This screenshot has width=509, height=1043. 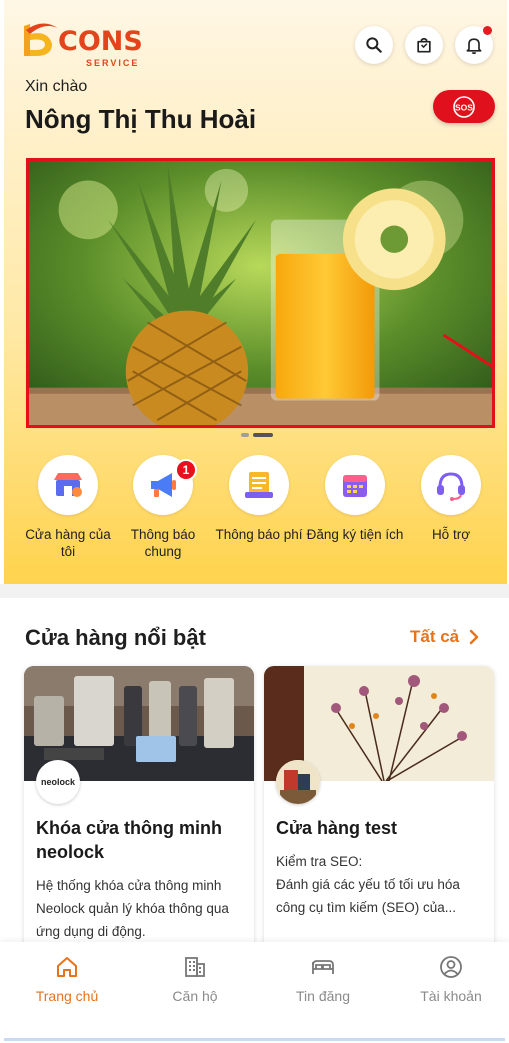 What do you see at coordinates (163, 543) in the screenshot?
I see `shortcut-label: Thông báo chung` at bounding box center [163, 543].